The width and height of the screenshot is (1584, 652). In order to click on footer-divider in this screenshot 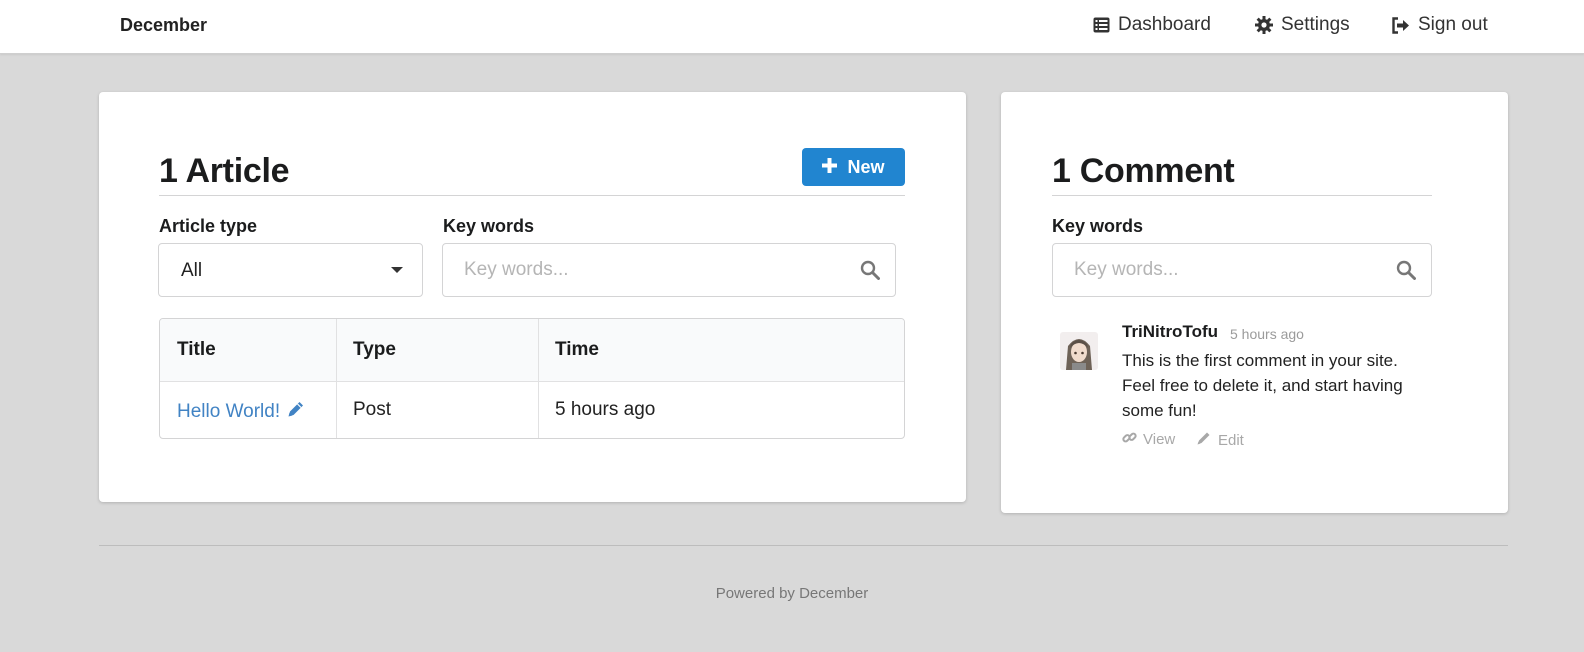, I will do `click(803, 545)`.